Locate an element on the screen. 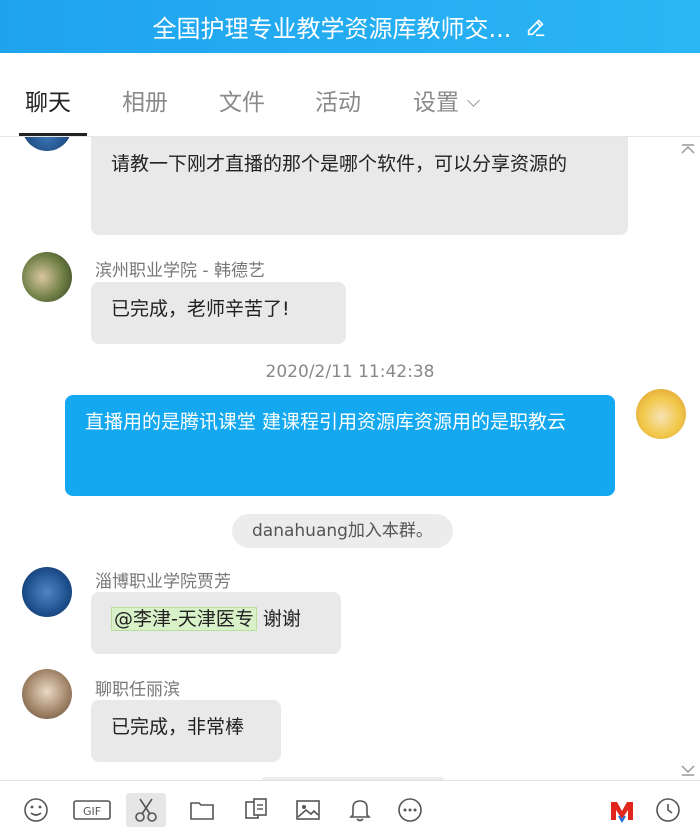 This screenshot has width=700, height=839. gif-label: GIF is located at coordinates (92, 811).